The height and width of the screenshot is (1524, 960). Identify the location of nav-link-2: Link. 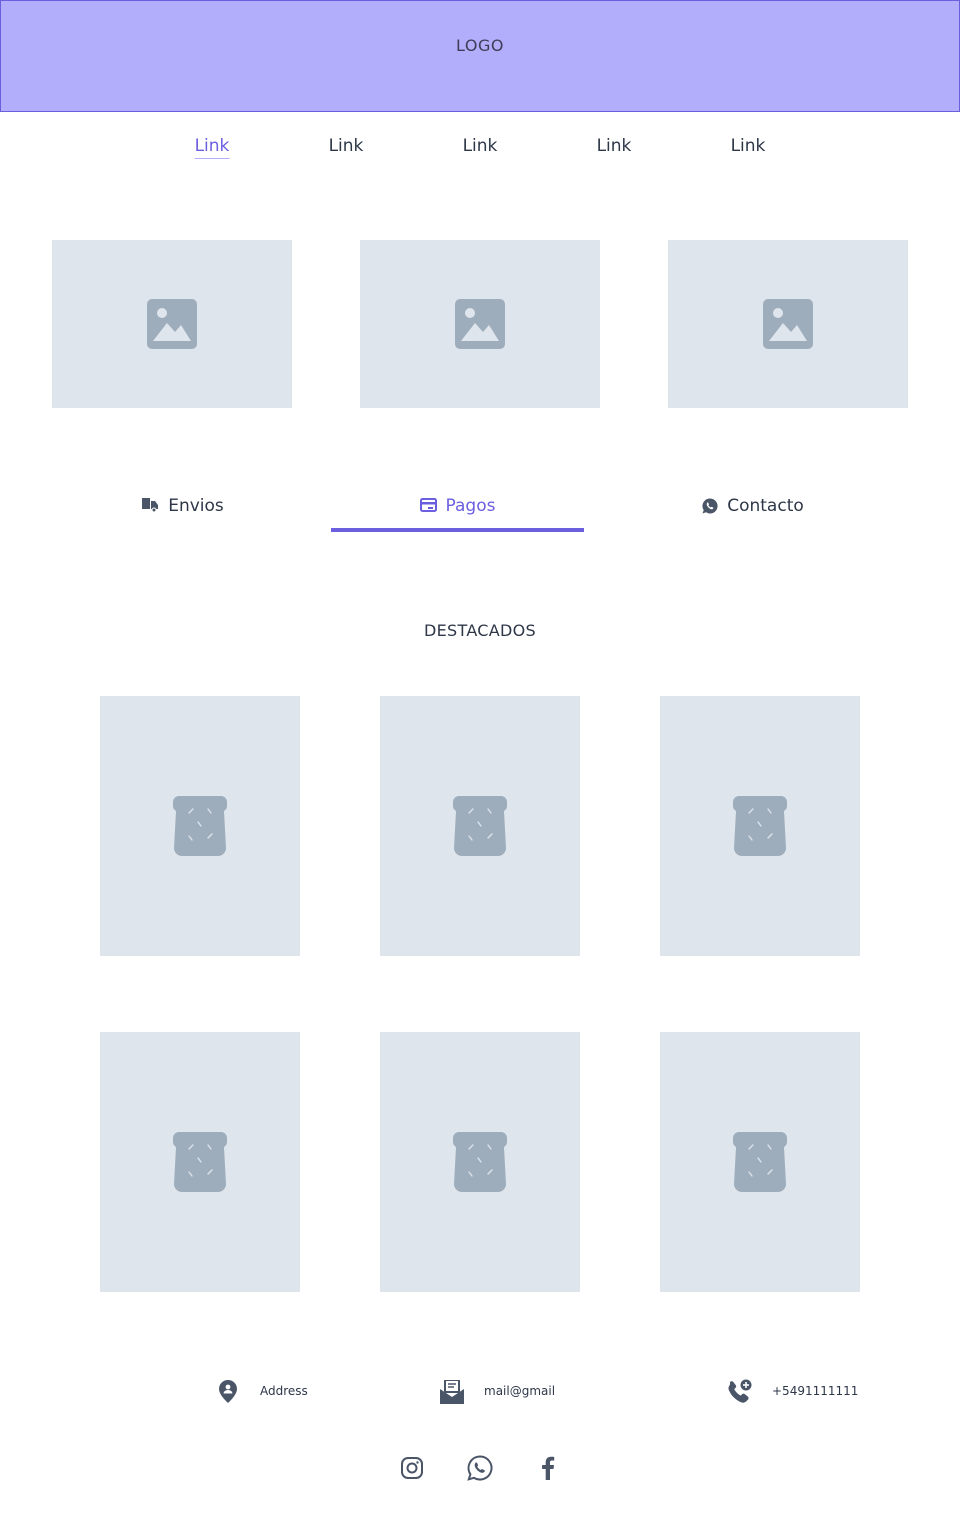
(346, 147).